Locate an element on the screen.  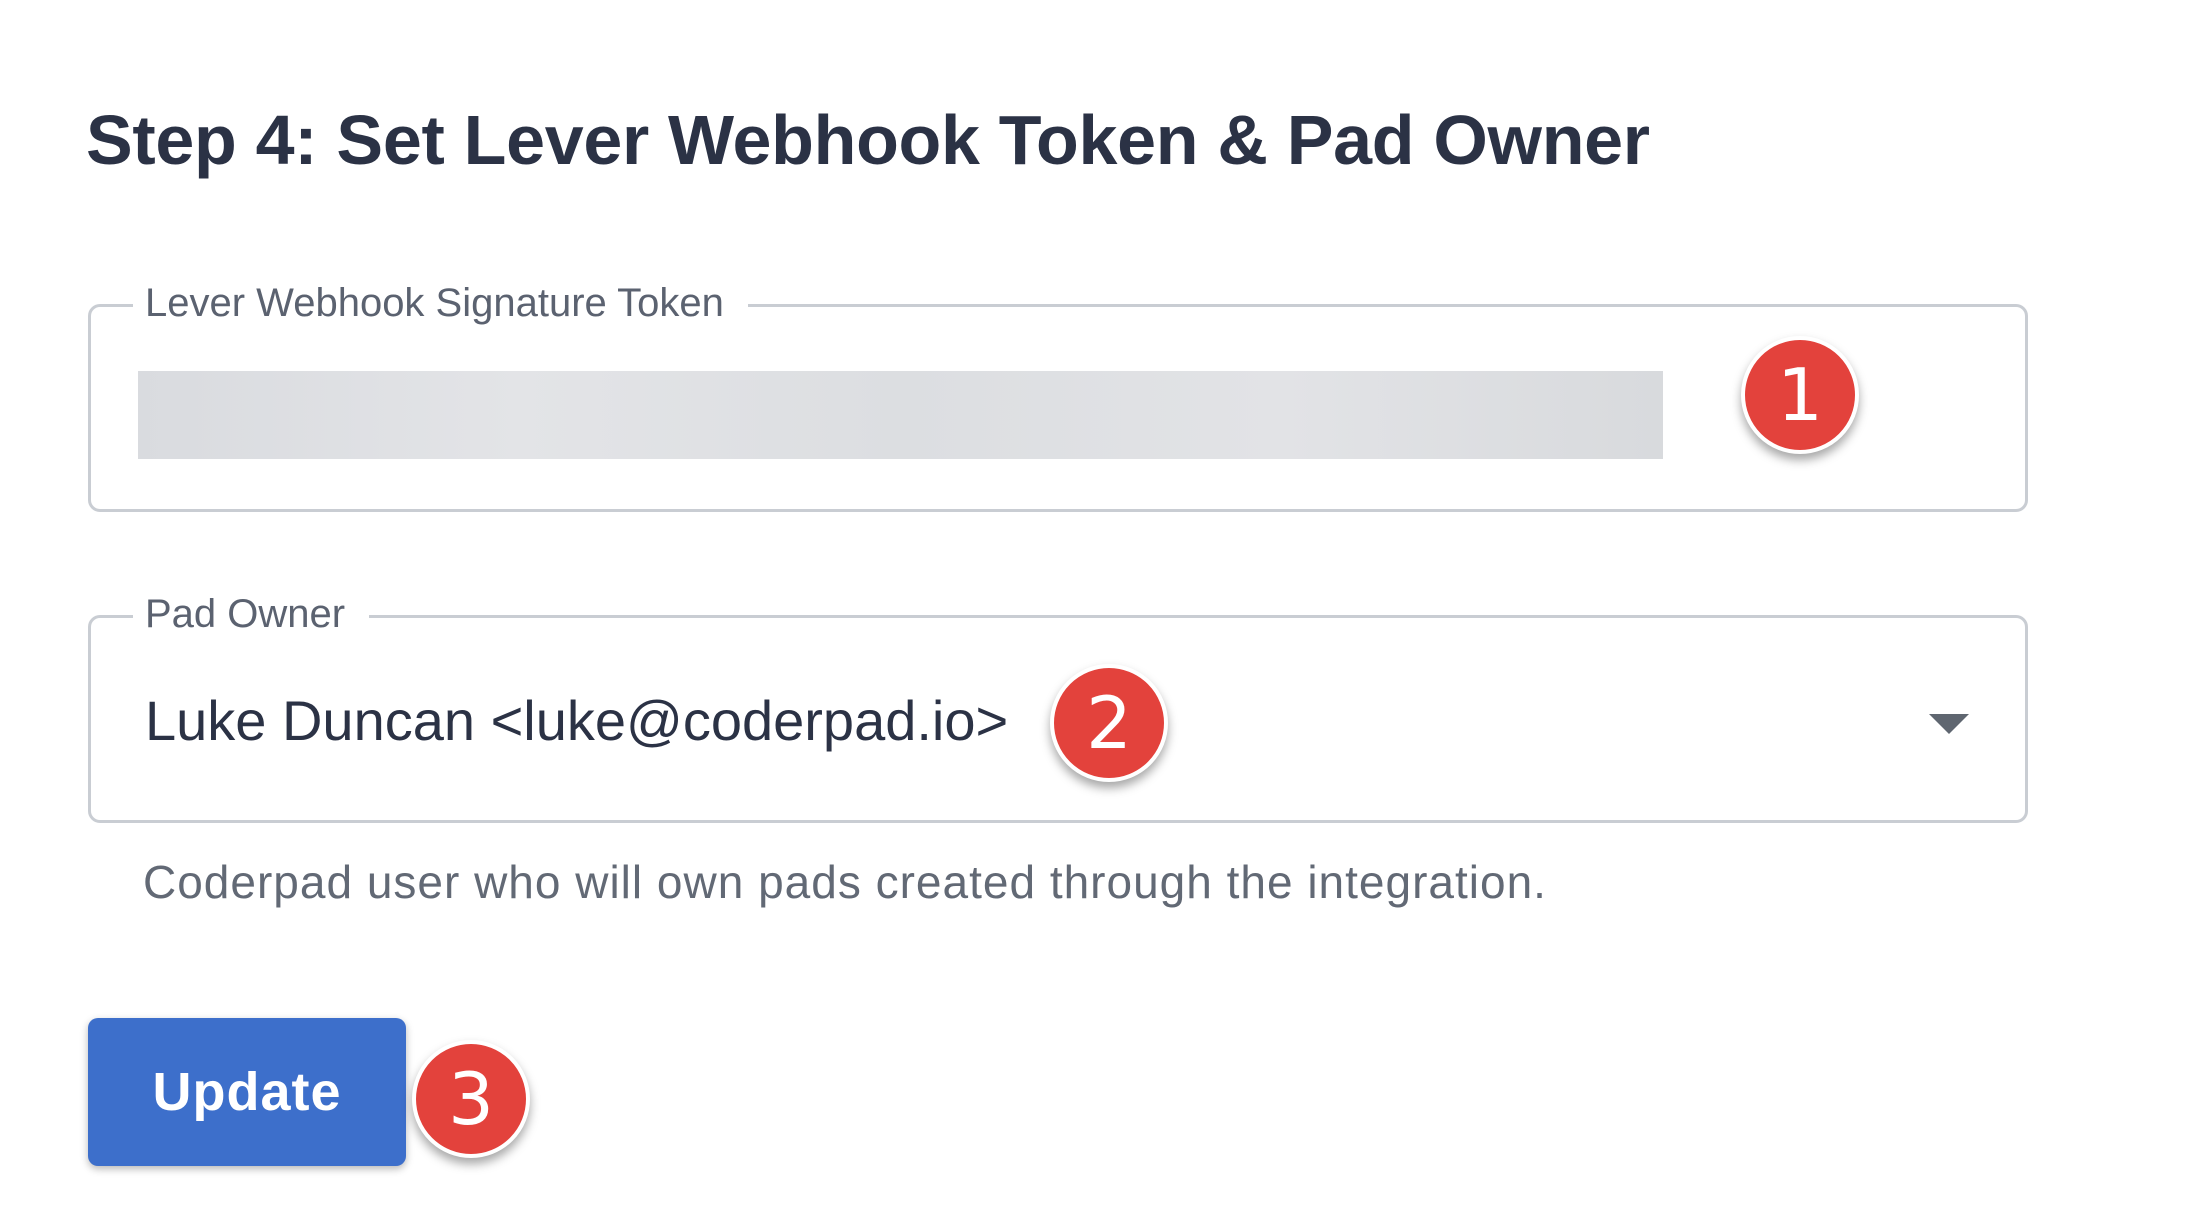
step-callout-2: 2 is located at coordinates (1109, 723).